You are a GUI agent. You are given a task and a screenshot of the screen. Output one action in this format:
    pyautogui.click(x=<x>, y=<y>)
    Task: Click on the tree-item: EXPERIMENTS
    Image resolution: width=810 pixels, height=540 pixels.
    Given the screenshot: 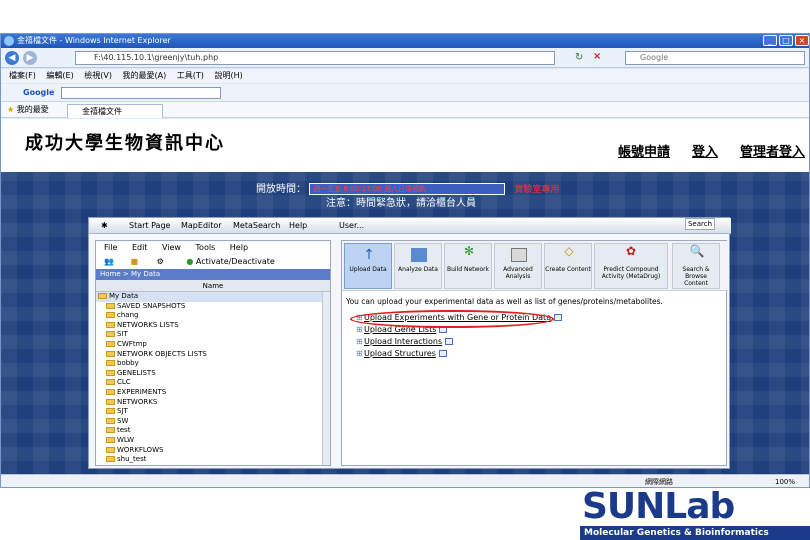 What is the action you would take?
    pyautogui.click(x=213, y=393)
    